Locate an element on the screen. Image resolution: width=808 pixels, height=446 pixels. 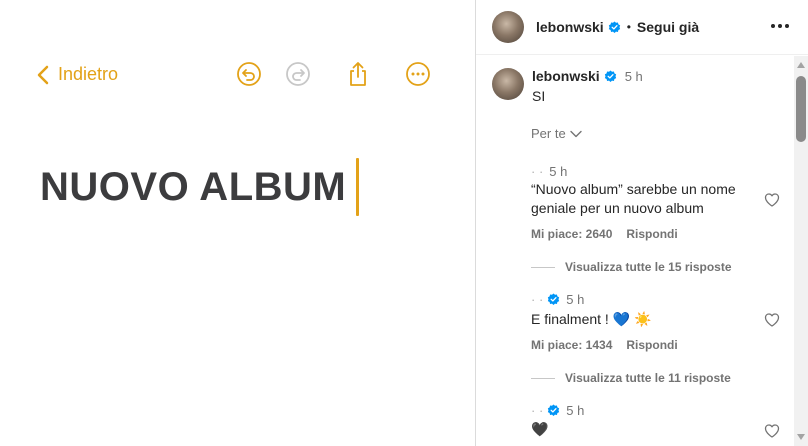
scrollbar-thumb is located at coordinates (801, 109).